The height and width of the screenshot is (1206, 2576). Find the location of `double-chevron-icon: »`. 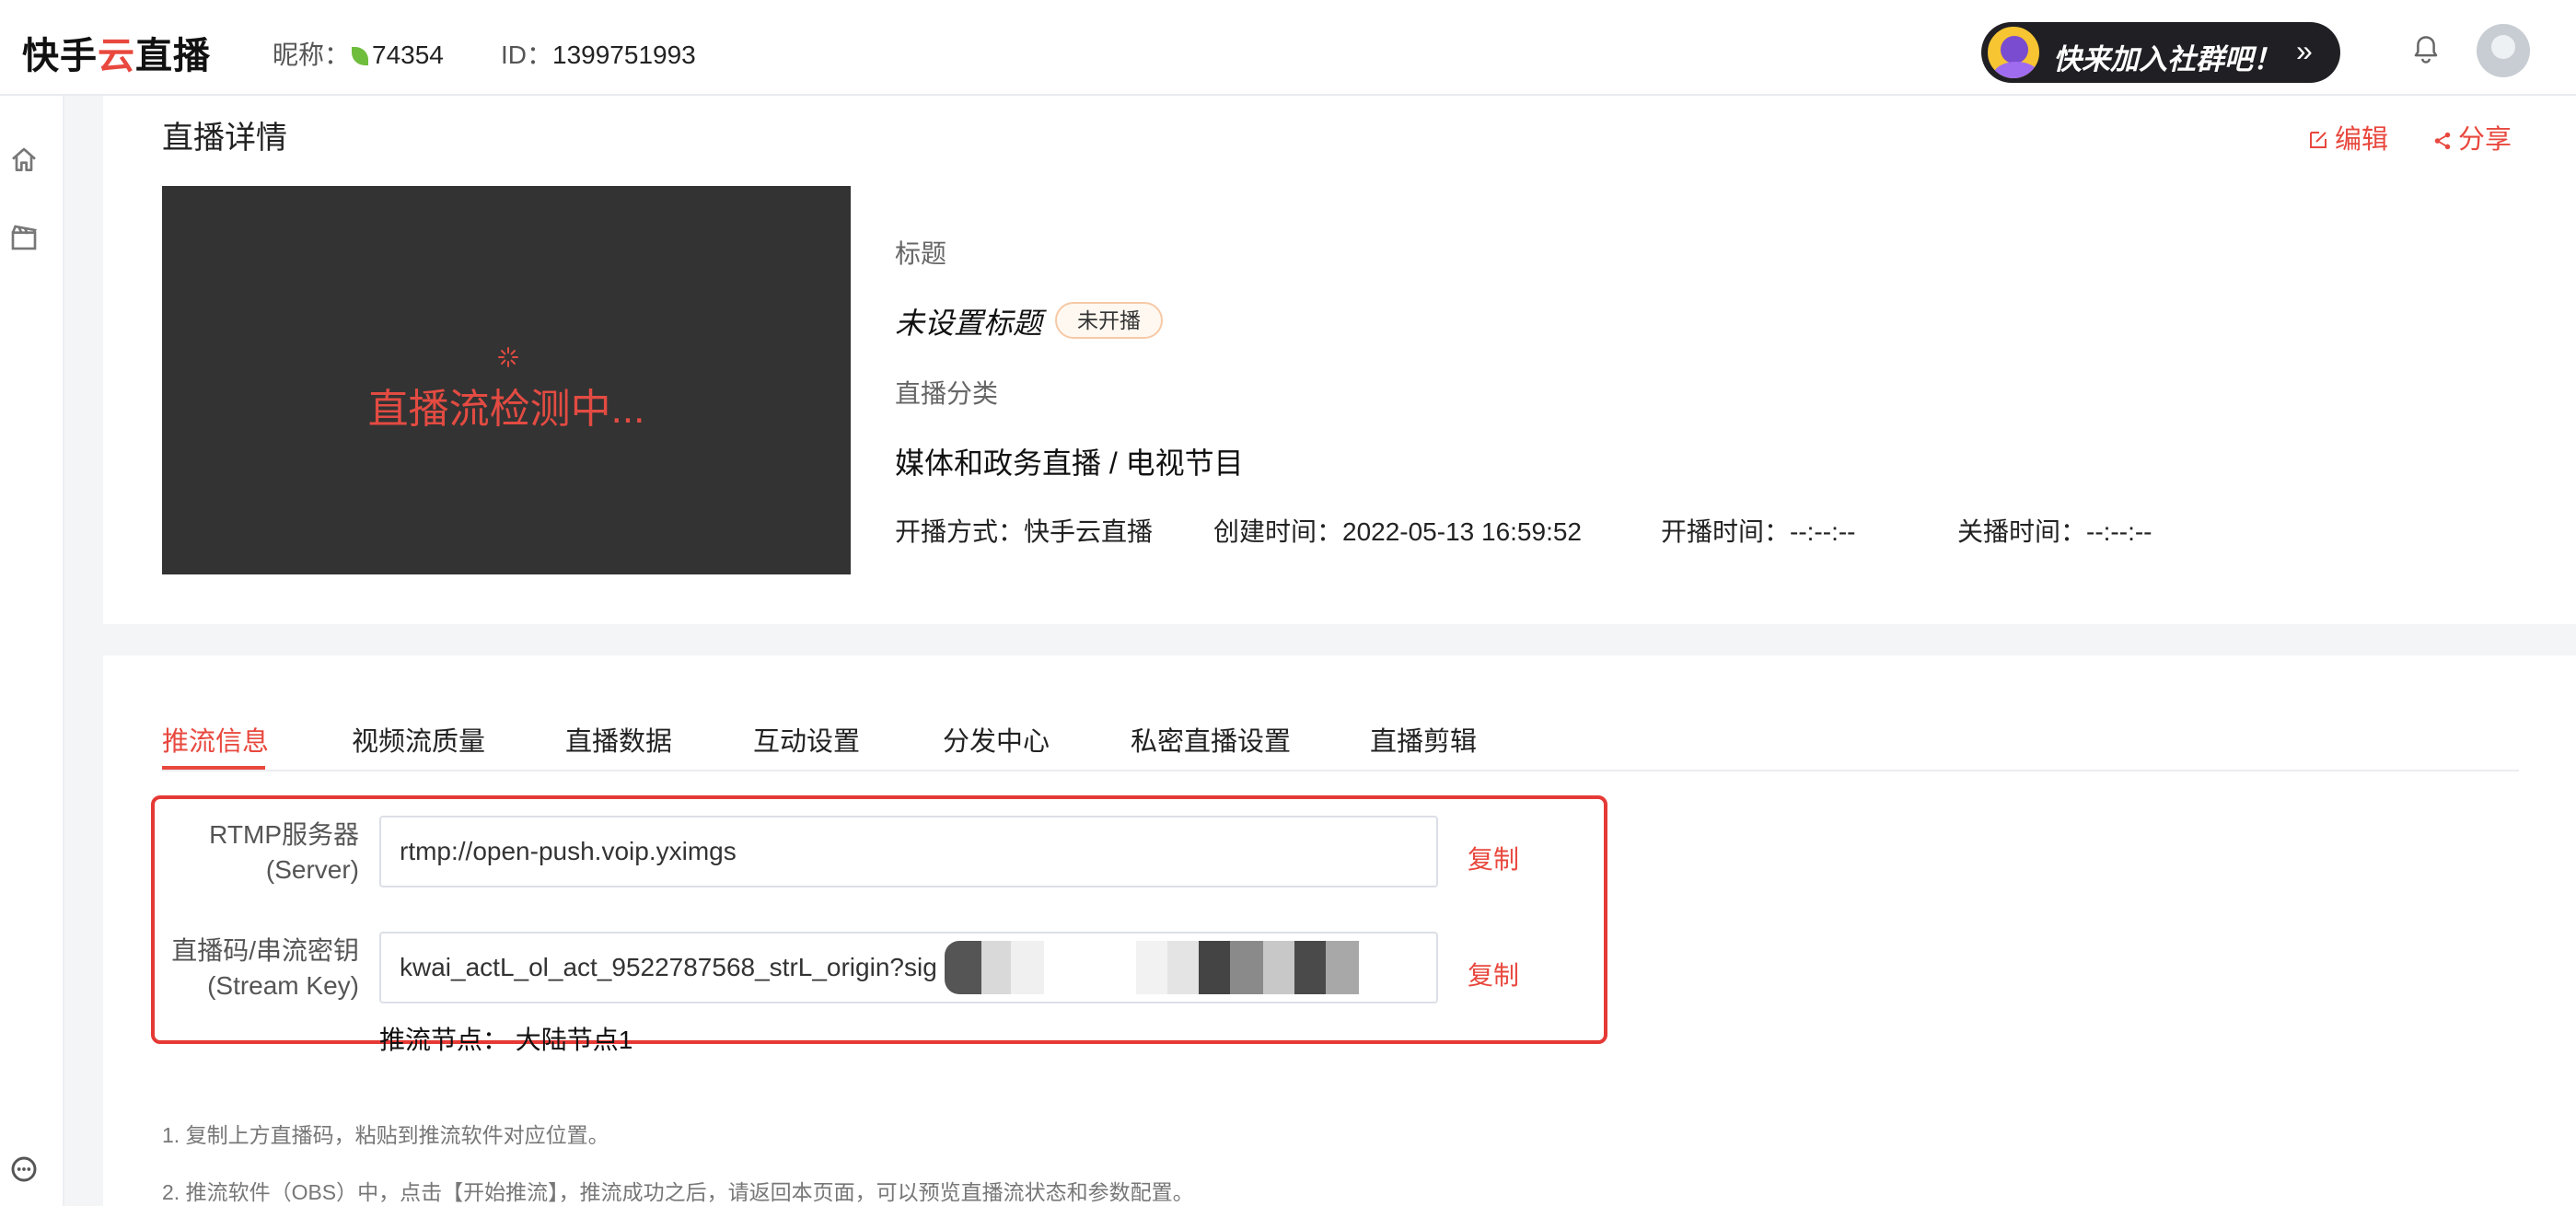

double-chevron-icon: » is located at coordinates (2304, 50).